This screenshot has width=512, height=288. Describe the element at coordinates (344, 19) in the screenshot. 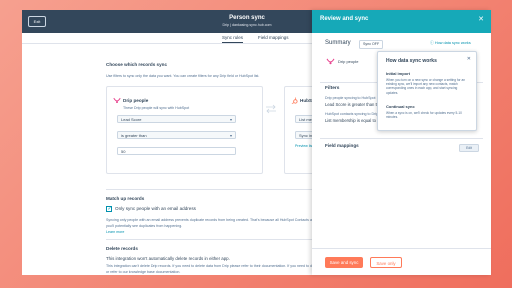

I see `panel-title: Review and sync` at that location.